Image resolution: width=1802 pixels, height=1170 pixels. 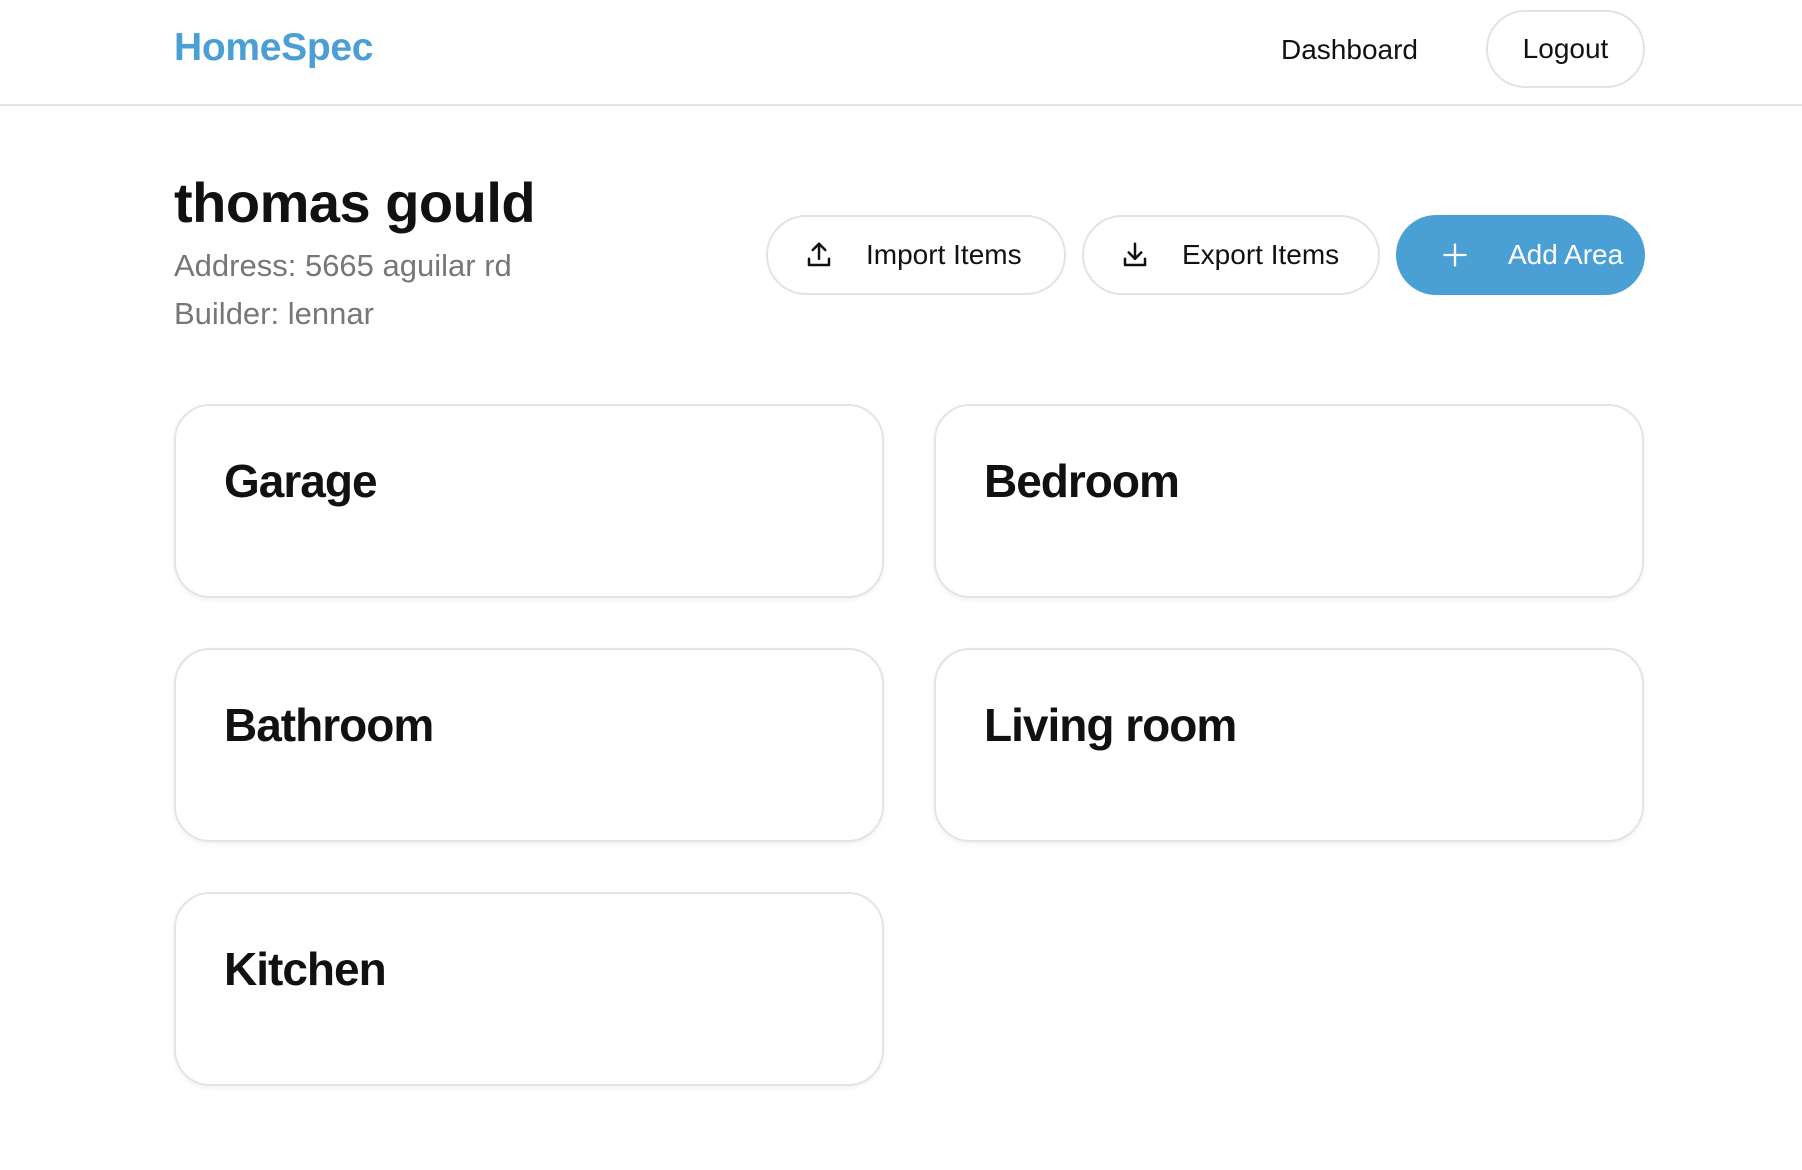 I want to click on add-area-button: Add Area, so click(x=1520, y=255).